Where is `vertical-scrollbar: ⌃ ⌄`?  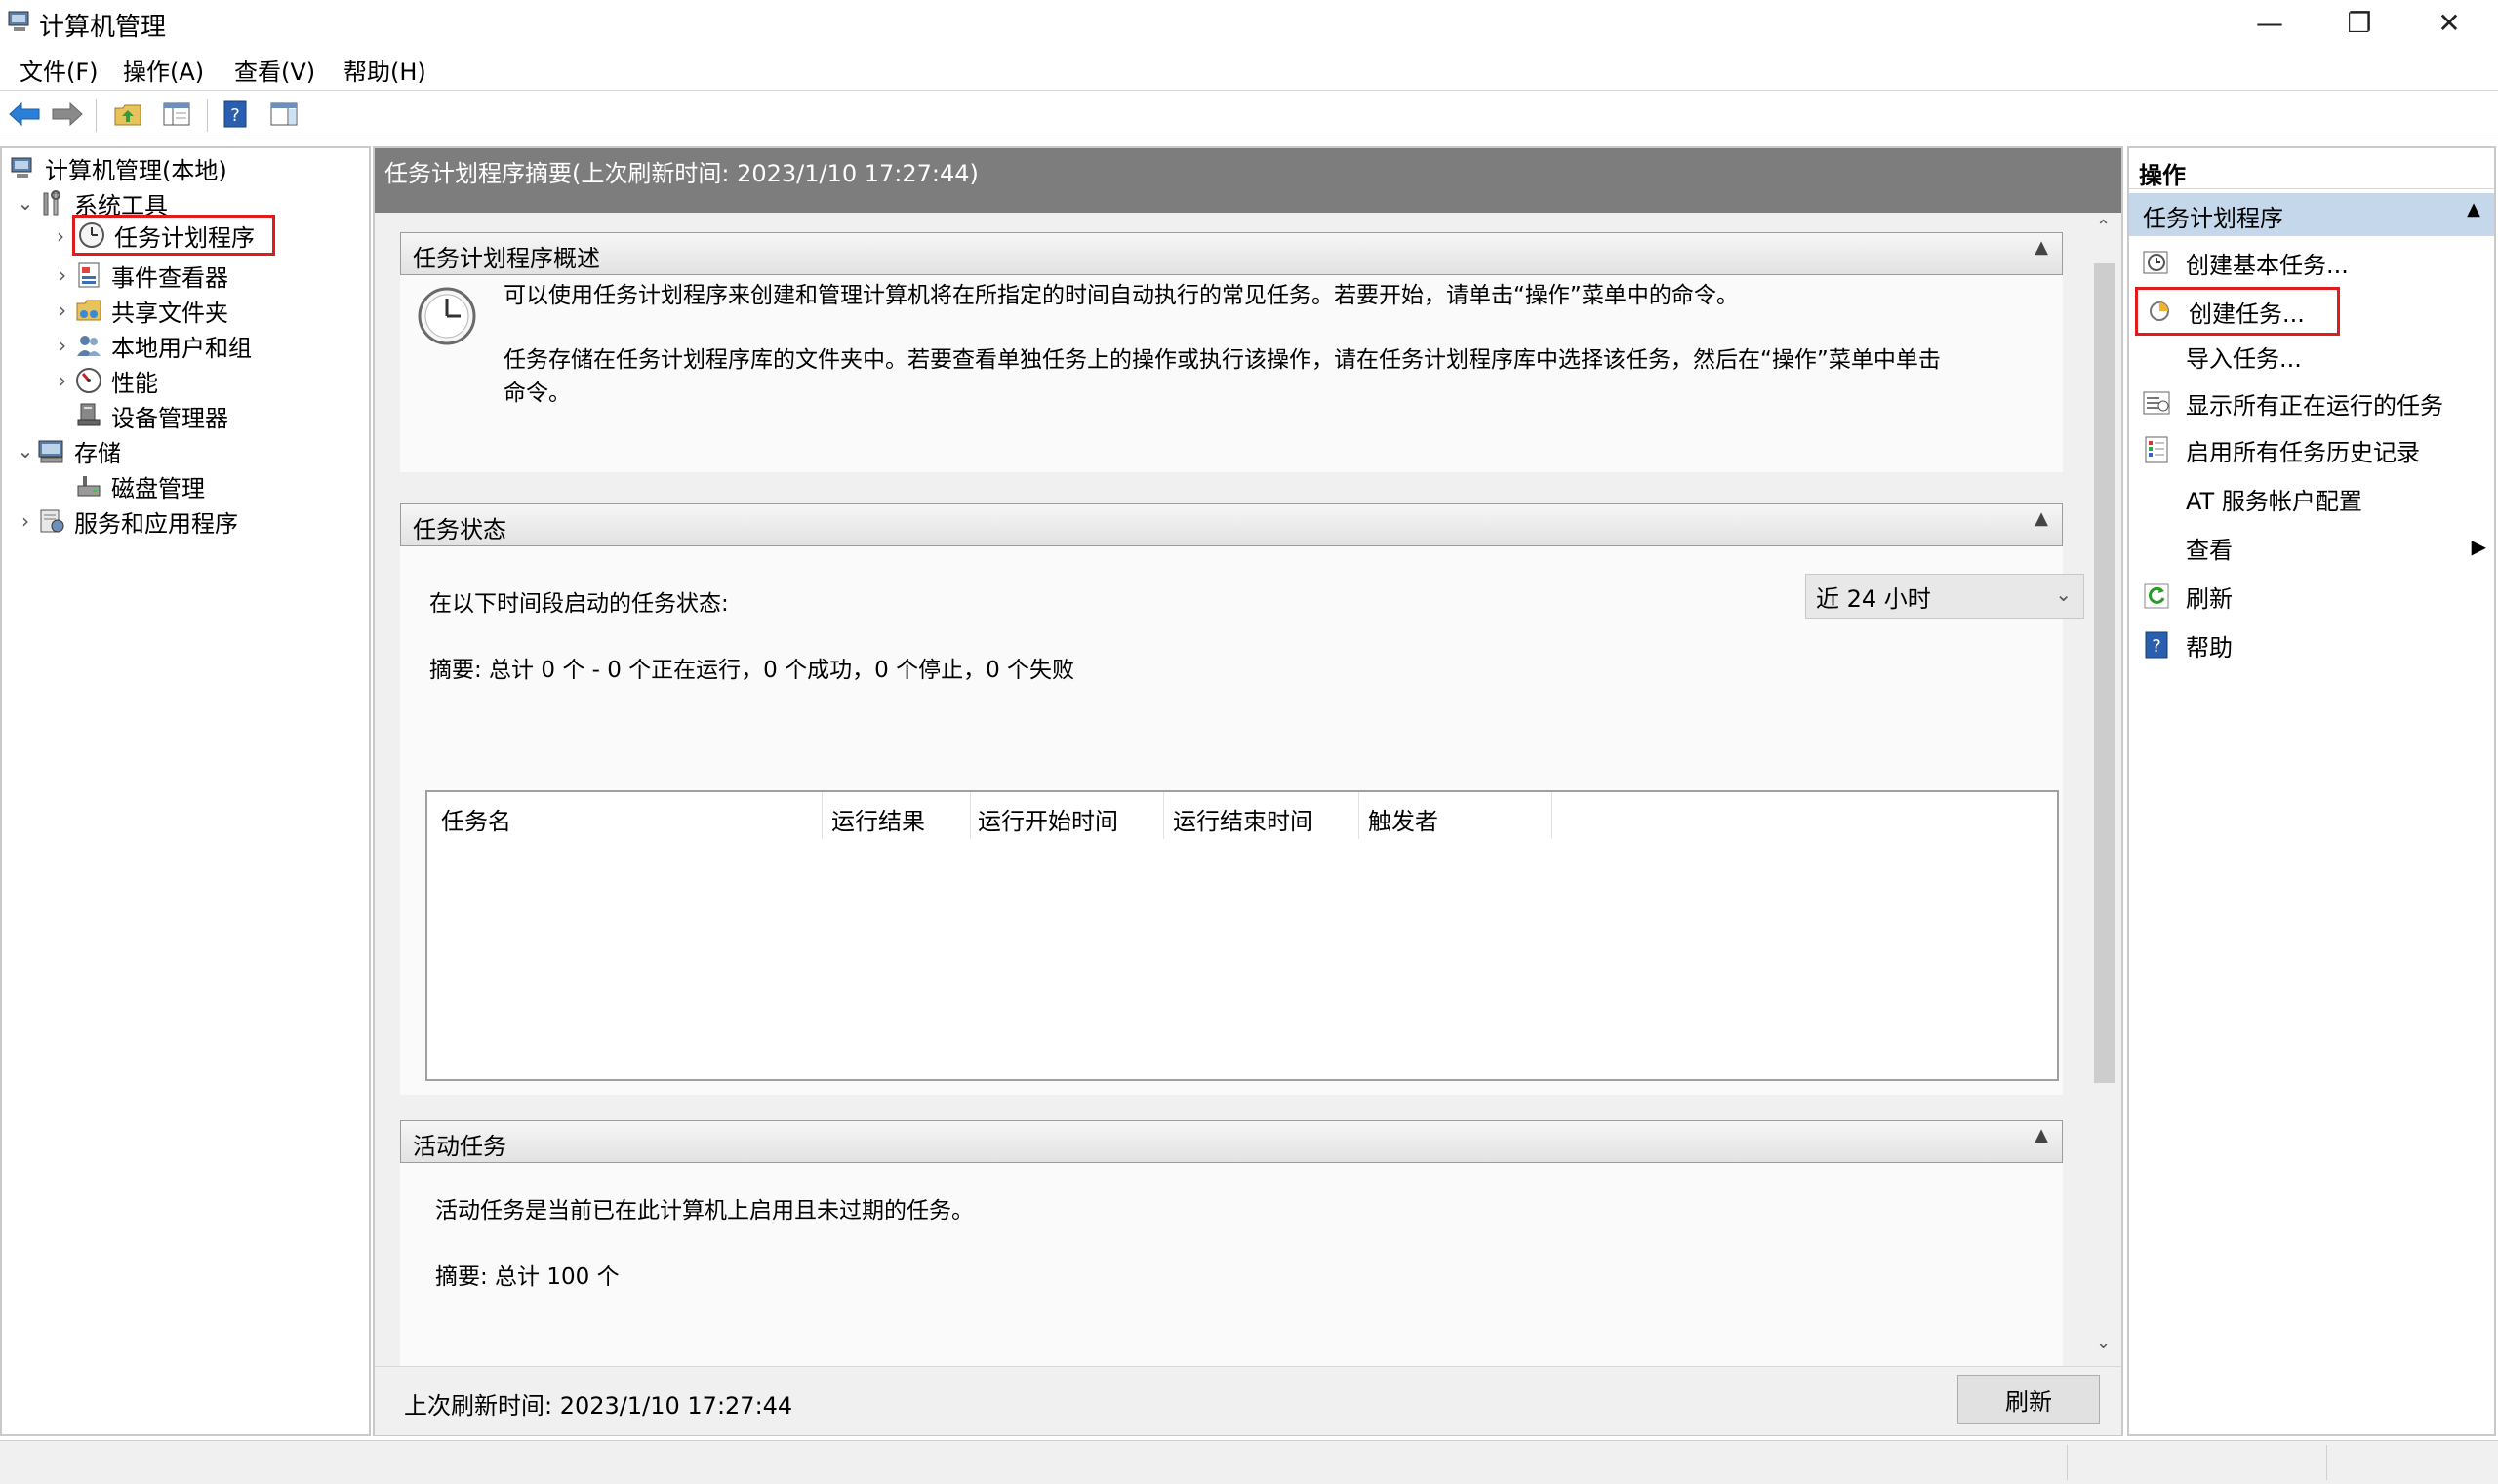 vertical-scrollbar: ⌃ ⌄ is located at coordinates (2104, 789).